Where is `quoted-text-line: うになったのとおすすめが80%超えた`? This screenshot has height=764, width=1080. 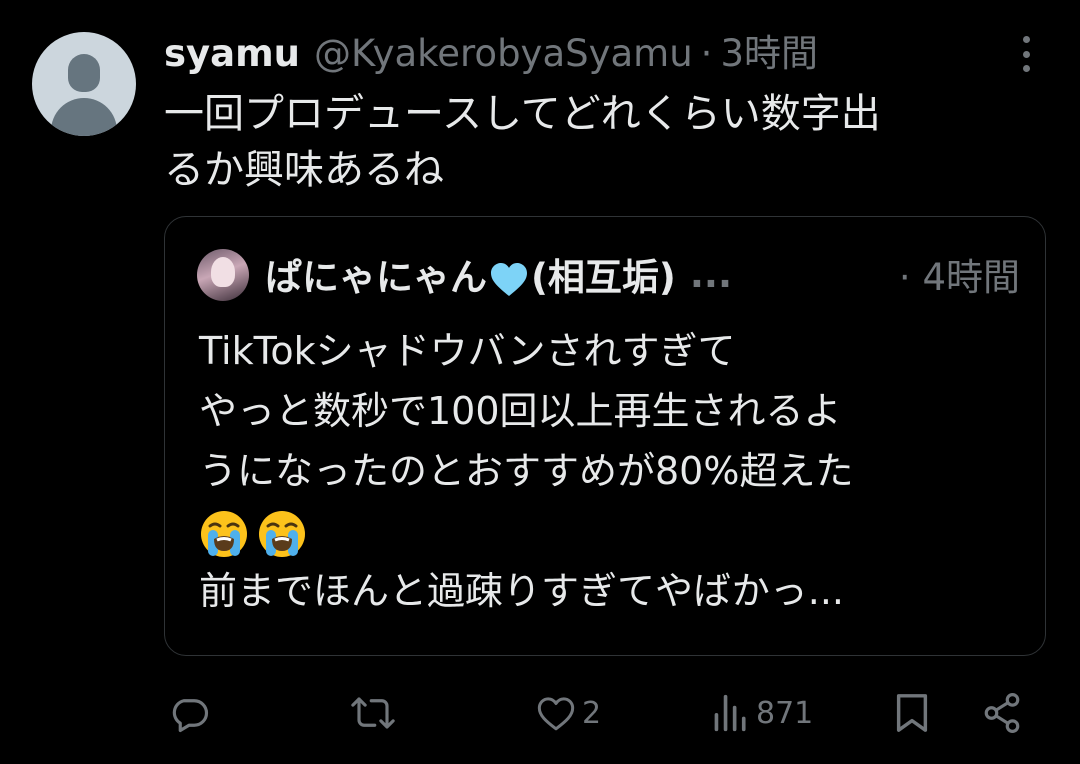
quoted-text-line: うになったのとおすすめが80%超えた is located at coordinates (526, 471).